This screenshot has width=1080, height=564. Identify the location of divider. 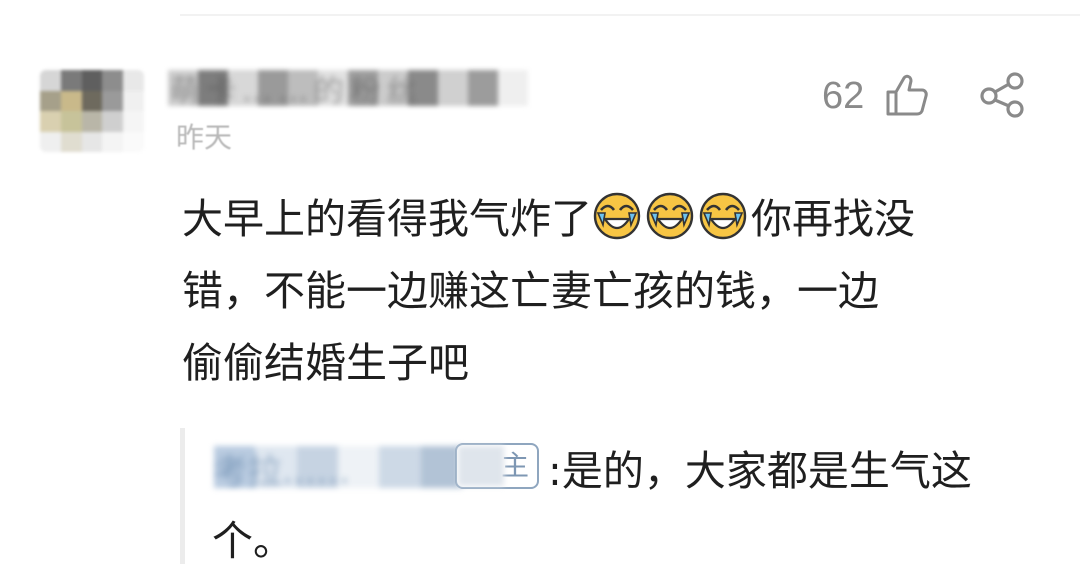
(630, 15).